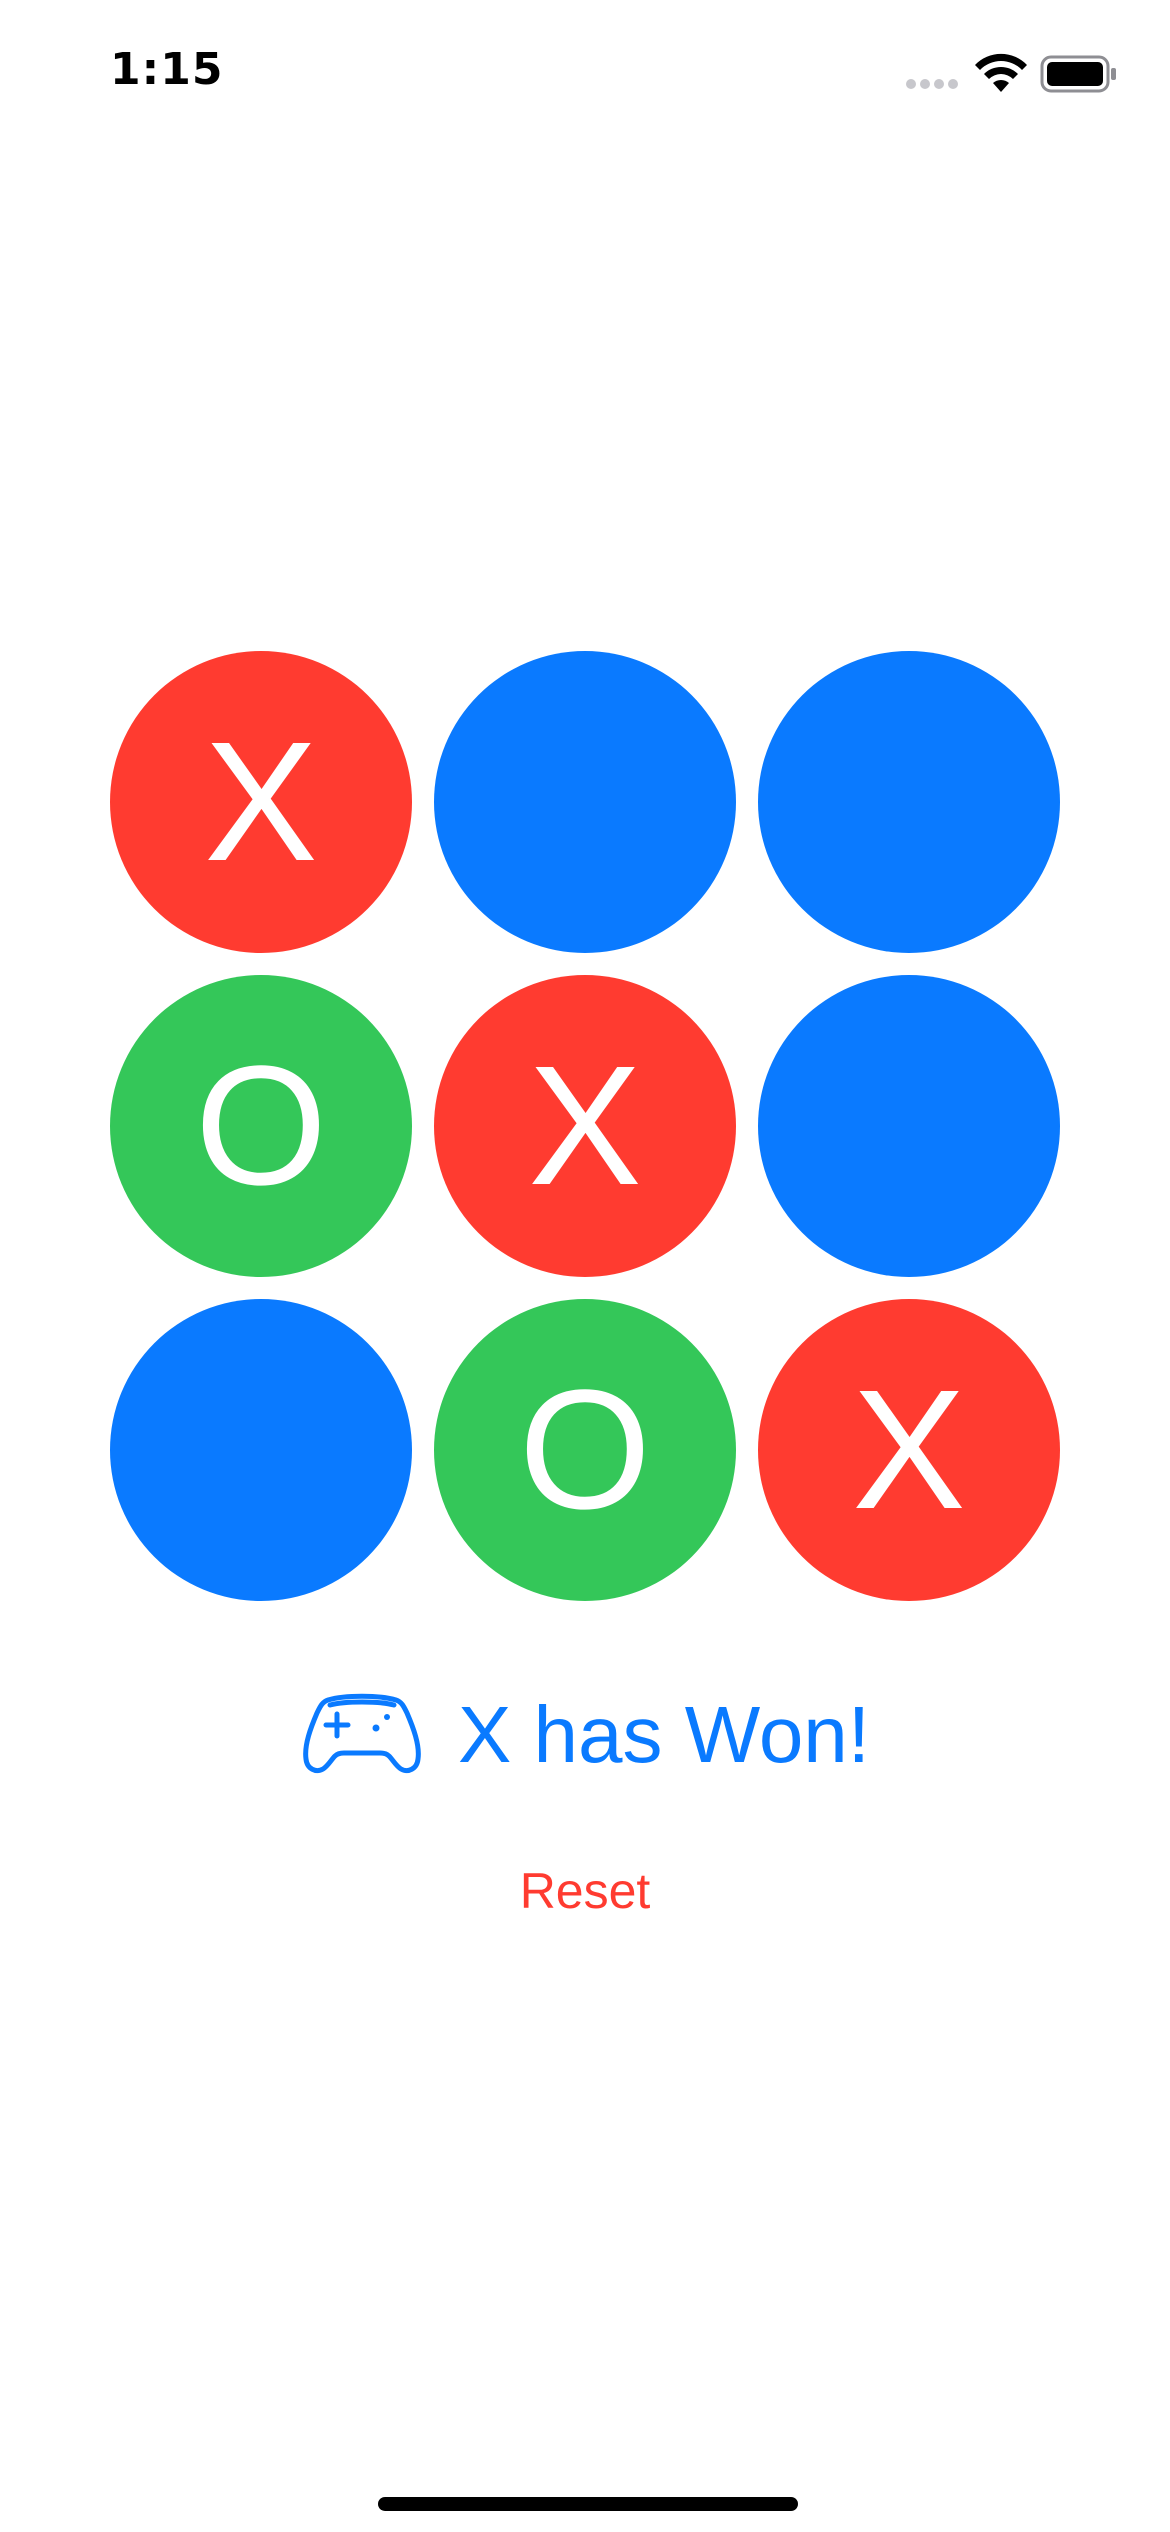 This screenshot has width=1170, height=2532. I want to click on board-cell-9: X, so click(909, 1450).